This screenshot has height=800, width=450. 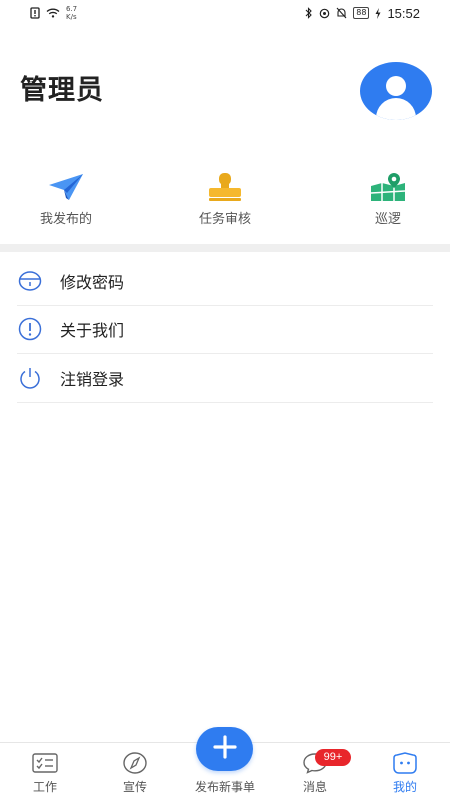 What do you see at coordinates (309, 13) in the screenshot?
I see `bluetooth-icon` at bounding box center [309, 13].